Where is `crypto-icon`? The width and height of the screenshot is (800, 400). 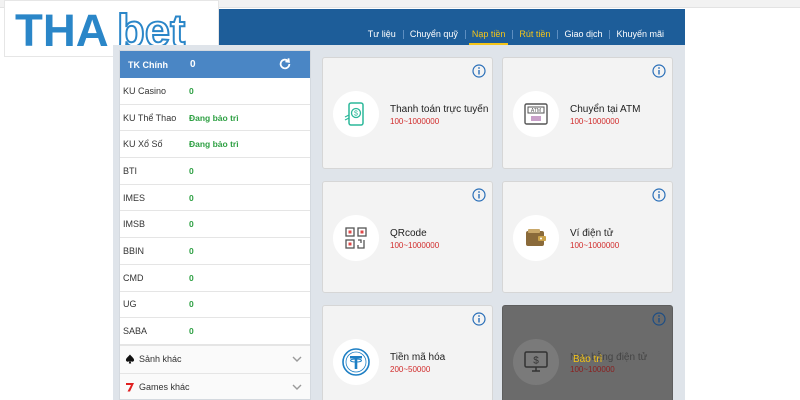
crypto-icon is located at coordinates (356, 362).